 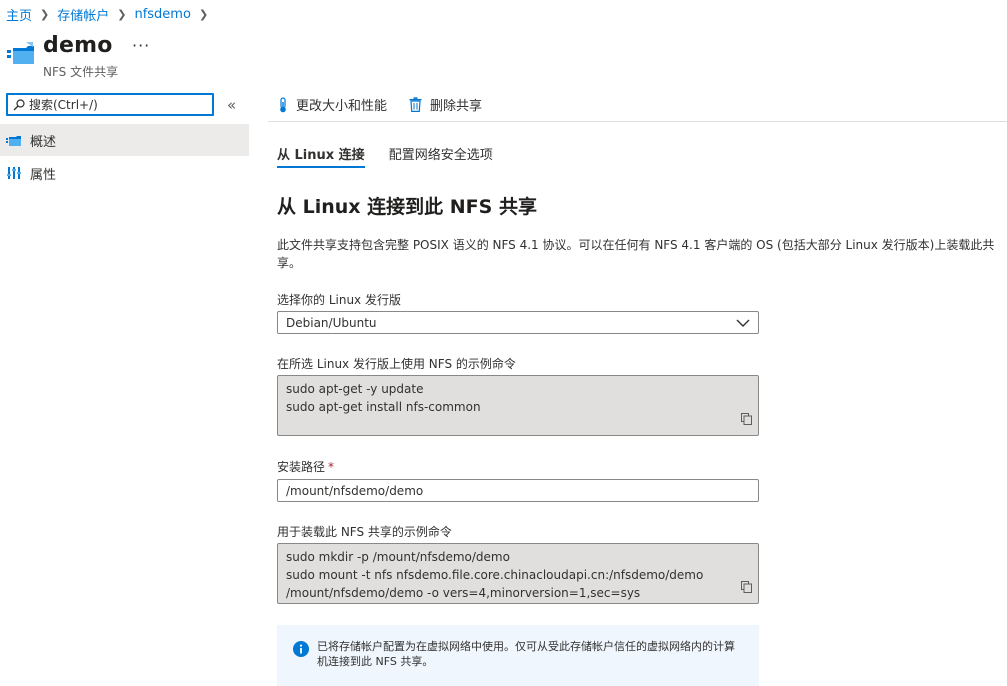 What do you see at coordinates (301, 467) in the screenshot?
I see `mount-path-label-text: 安装路径` at bounding box center [301, 467].